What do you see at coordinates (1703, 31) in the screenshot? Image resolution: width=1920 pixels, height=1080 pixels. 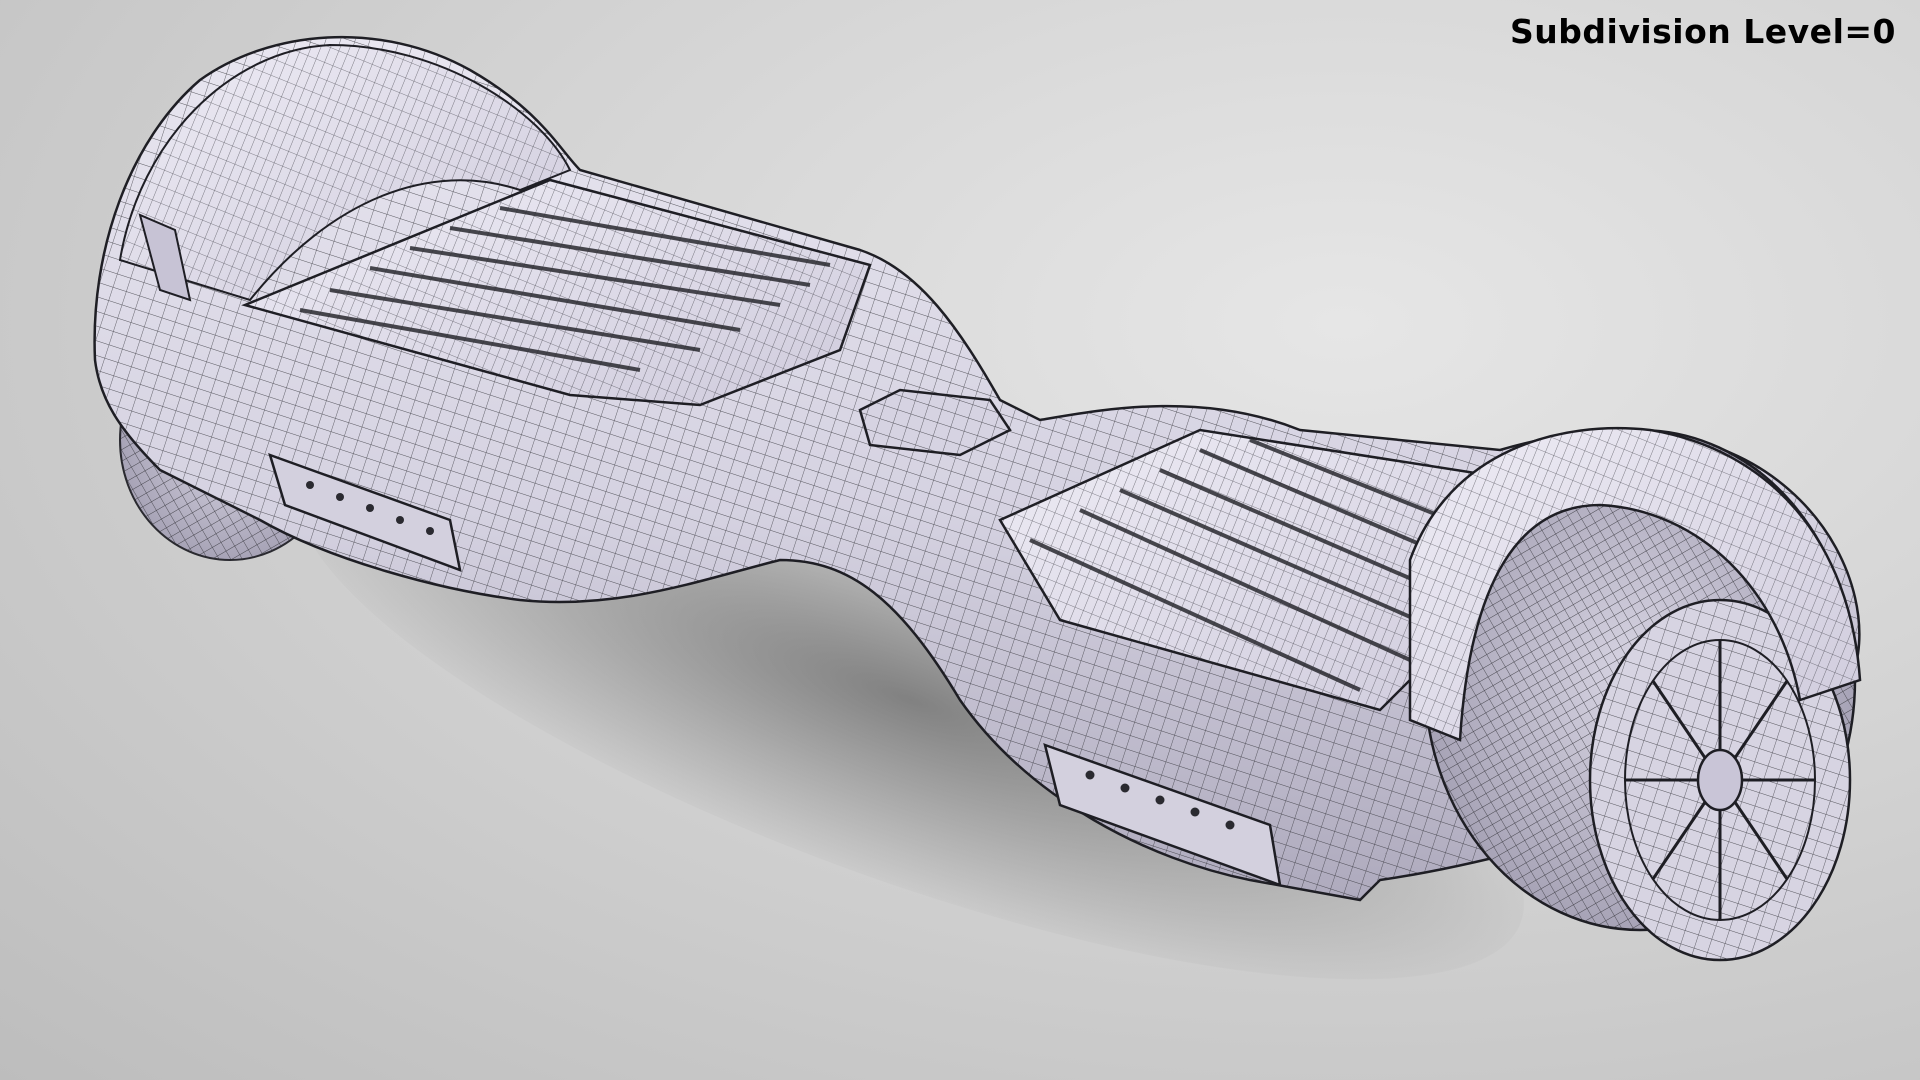 I see `subdivision-level-label: Subdivision Level=0` at bounding box center [1703, 31].